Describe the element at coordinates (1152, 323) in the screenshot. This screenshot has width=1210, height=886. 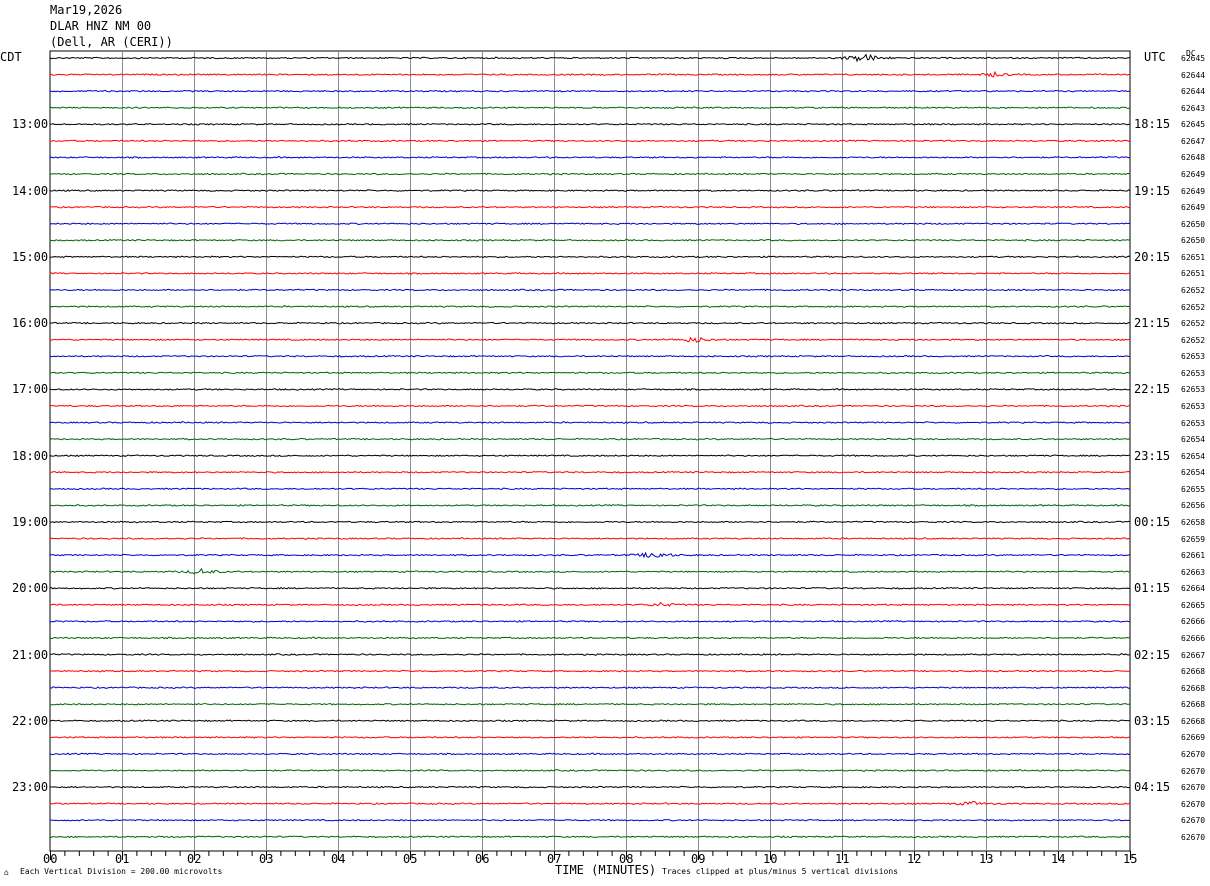
I see `right-hour-label: 21:15` at that location.